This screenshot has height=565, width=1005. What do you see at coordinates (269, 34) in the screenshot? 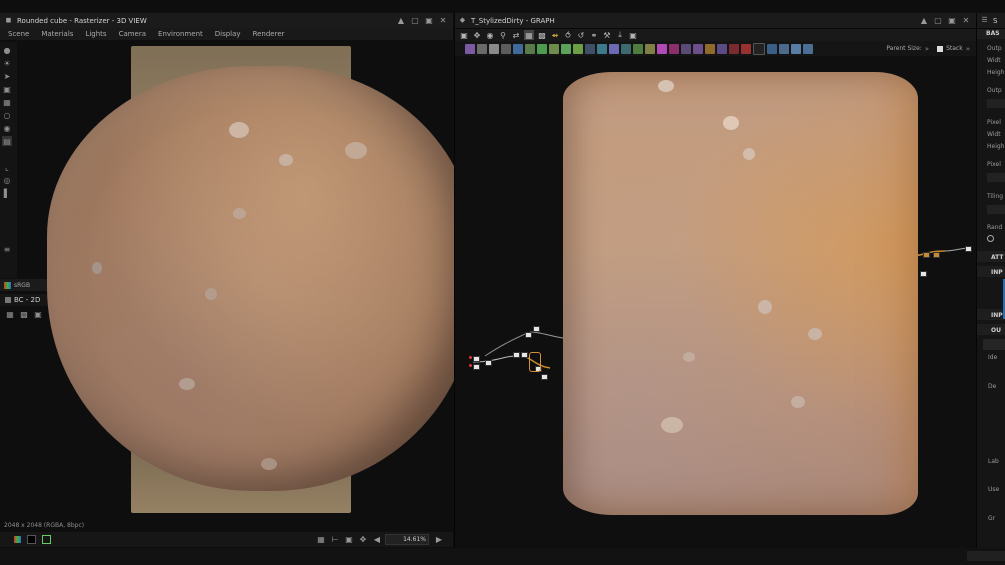
I see `menu-renderer: Renderer` at bounding box center [269, 34].